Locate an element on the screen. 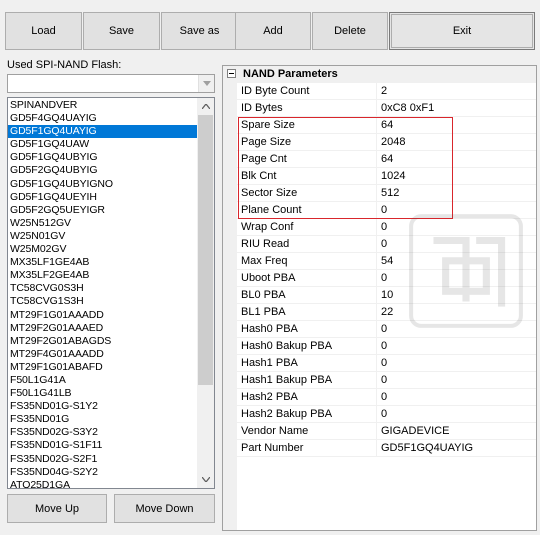  parameter-name: Hash2 PBA is located at coordinates (307, 397).